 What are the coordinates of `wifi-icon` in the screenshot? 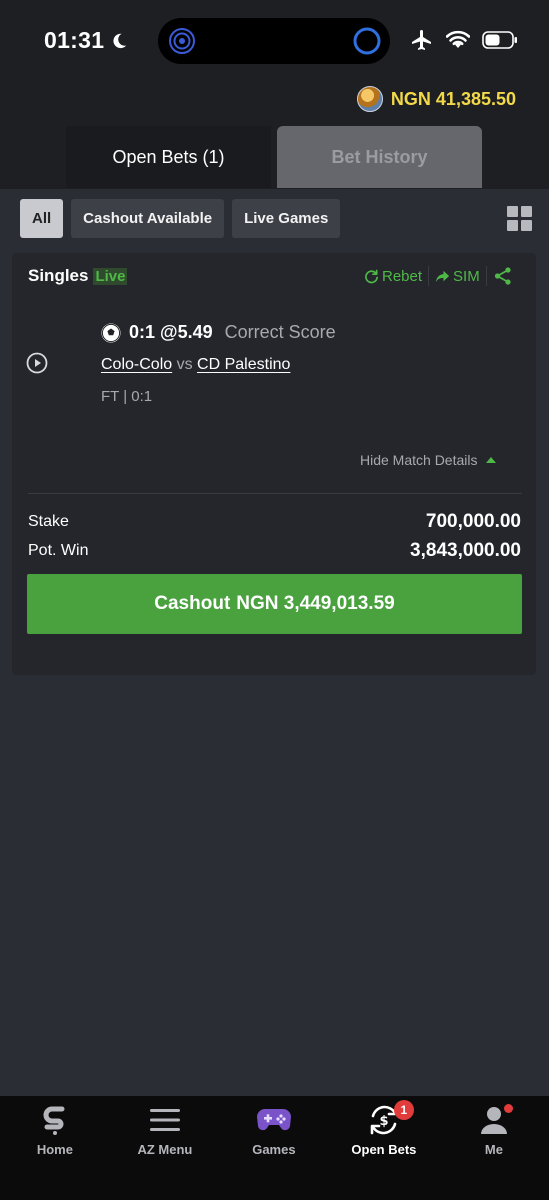 It's located at (458, 39).